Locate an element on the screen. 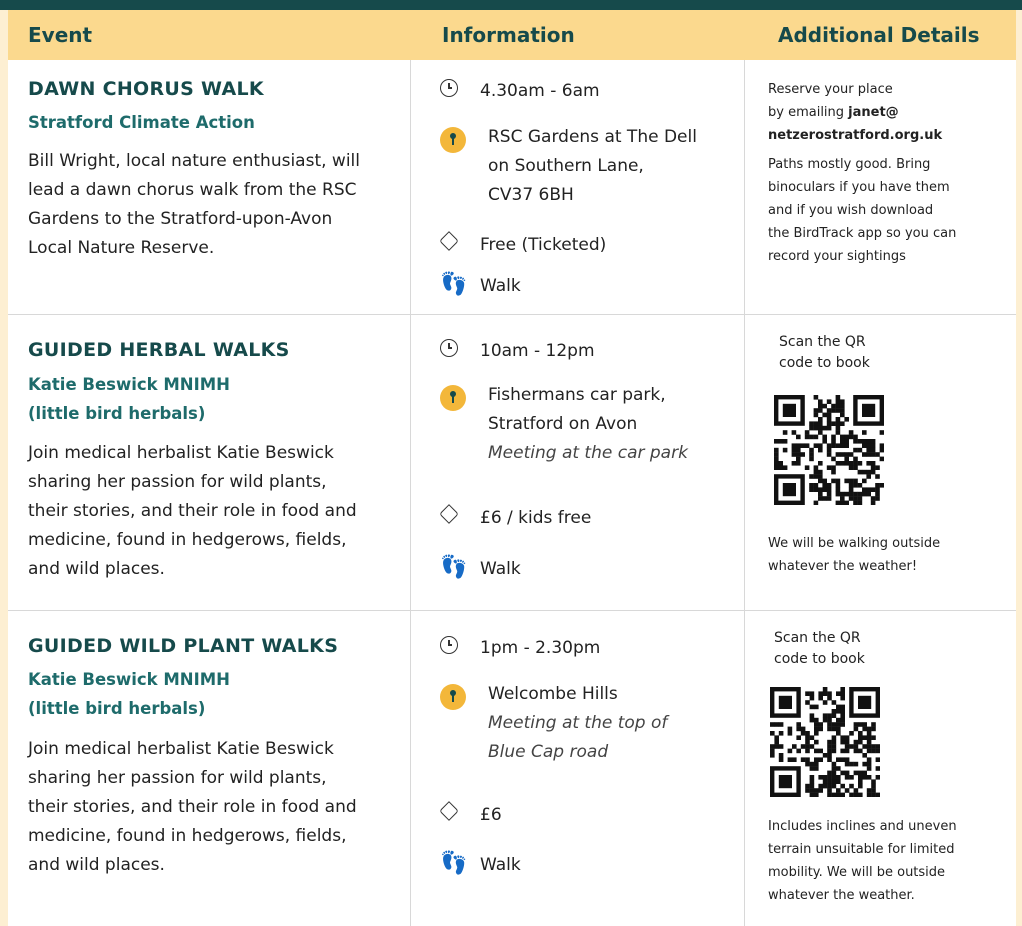 The width and height of the screenshot is (1022, 926). details-line: by emailing janet@ is located at coordinates (883, 112).